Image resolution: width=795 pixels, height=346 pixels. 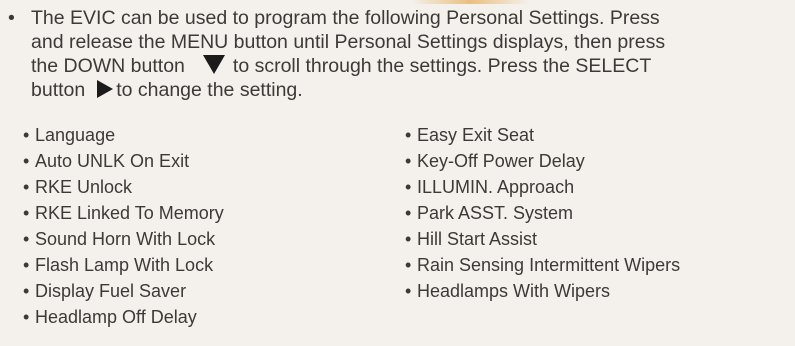 I want to click on list-item: • ILLUMIN. Approach, so click(x=542, y=187).